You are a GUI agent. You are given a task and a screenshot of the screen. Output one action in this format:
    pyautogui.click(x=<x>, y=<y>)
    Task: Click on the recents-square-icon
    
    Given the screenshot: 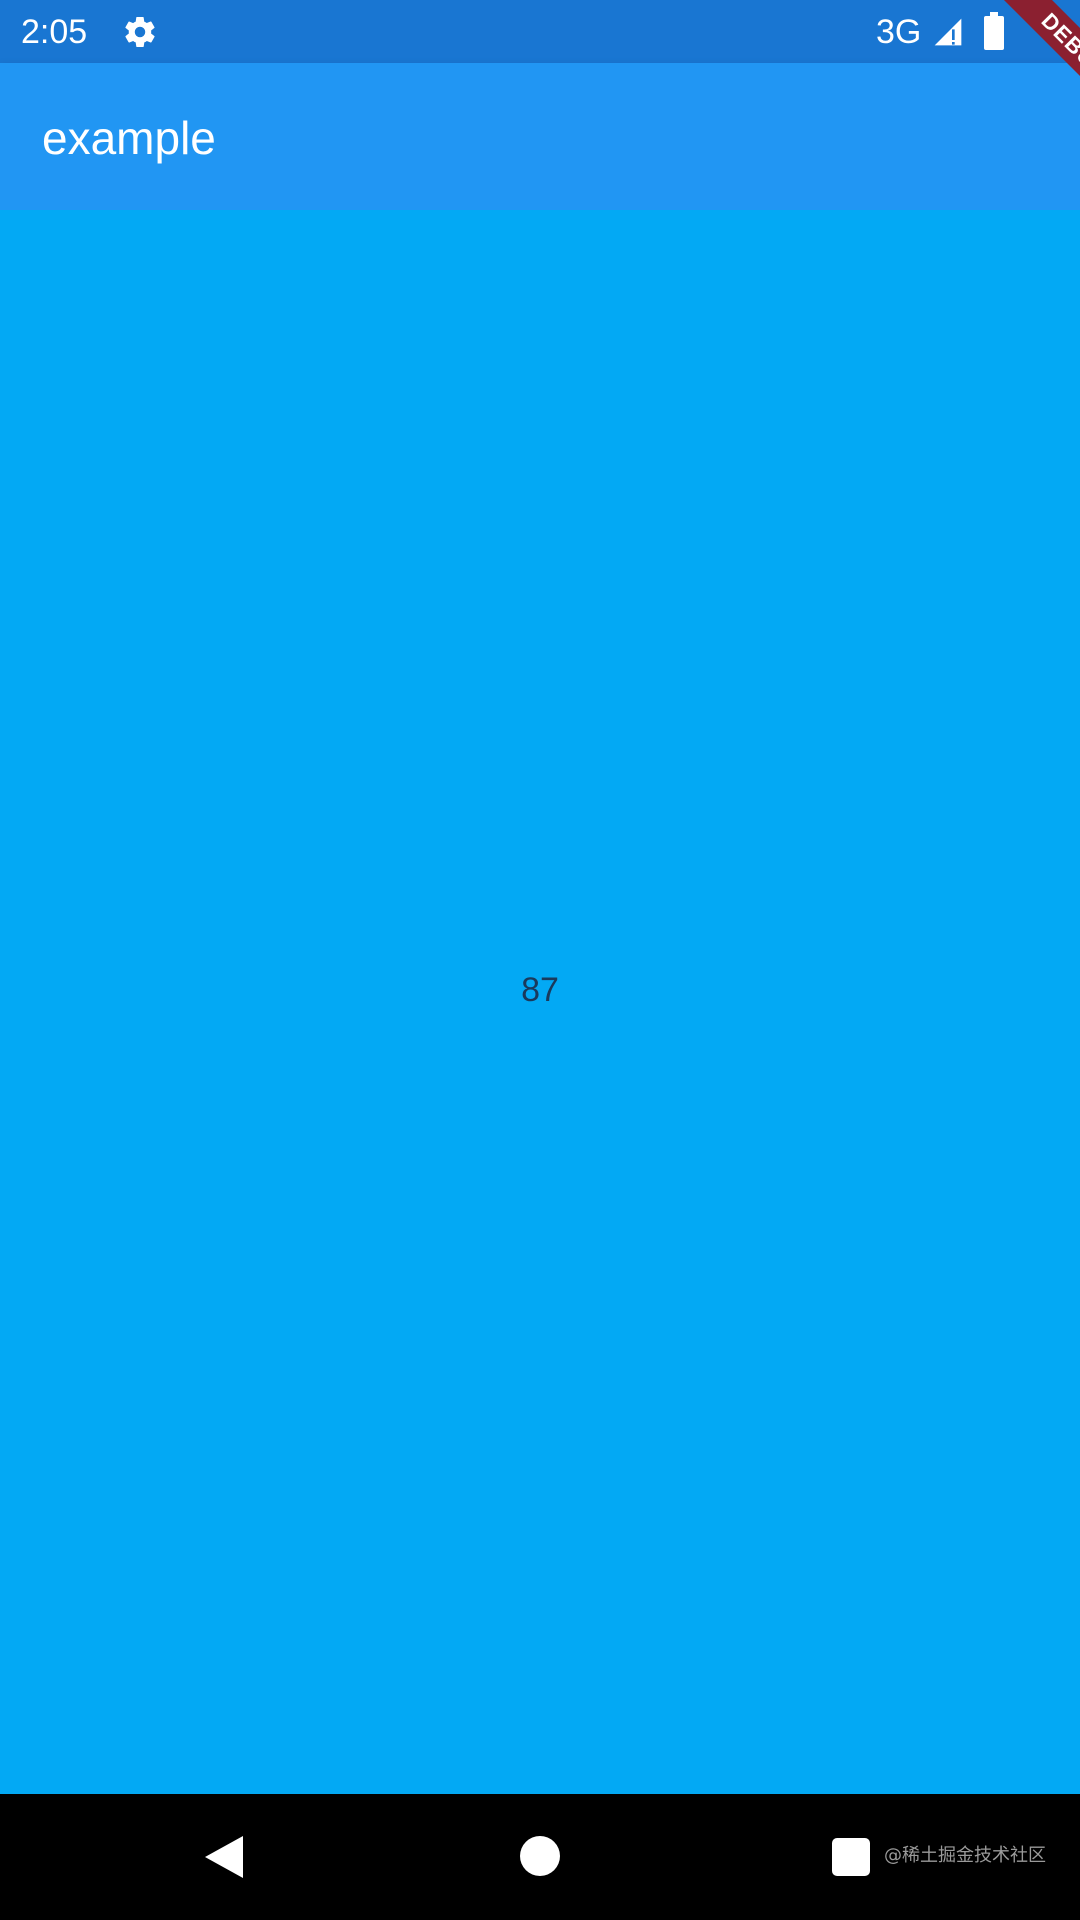 What is the action you would take?
    pyautogui.click(x=851, y=1857)
    